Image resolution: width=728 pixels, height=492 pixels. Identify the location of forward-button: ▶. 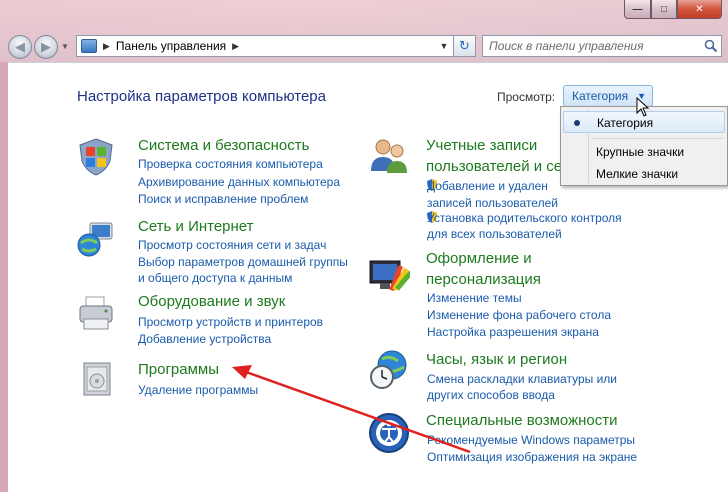
(46, 47).